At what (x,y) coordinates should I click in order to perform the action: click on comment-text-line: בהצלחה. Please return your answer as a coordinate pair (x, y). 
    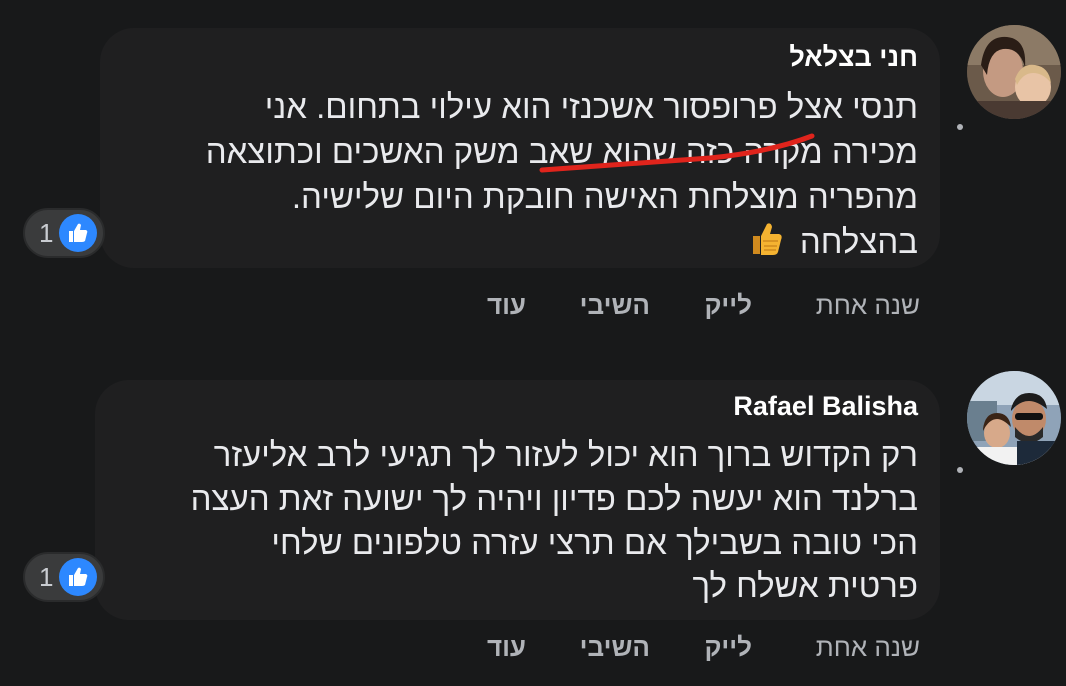
    Looking at the image, I should click on (833, 241).